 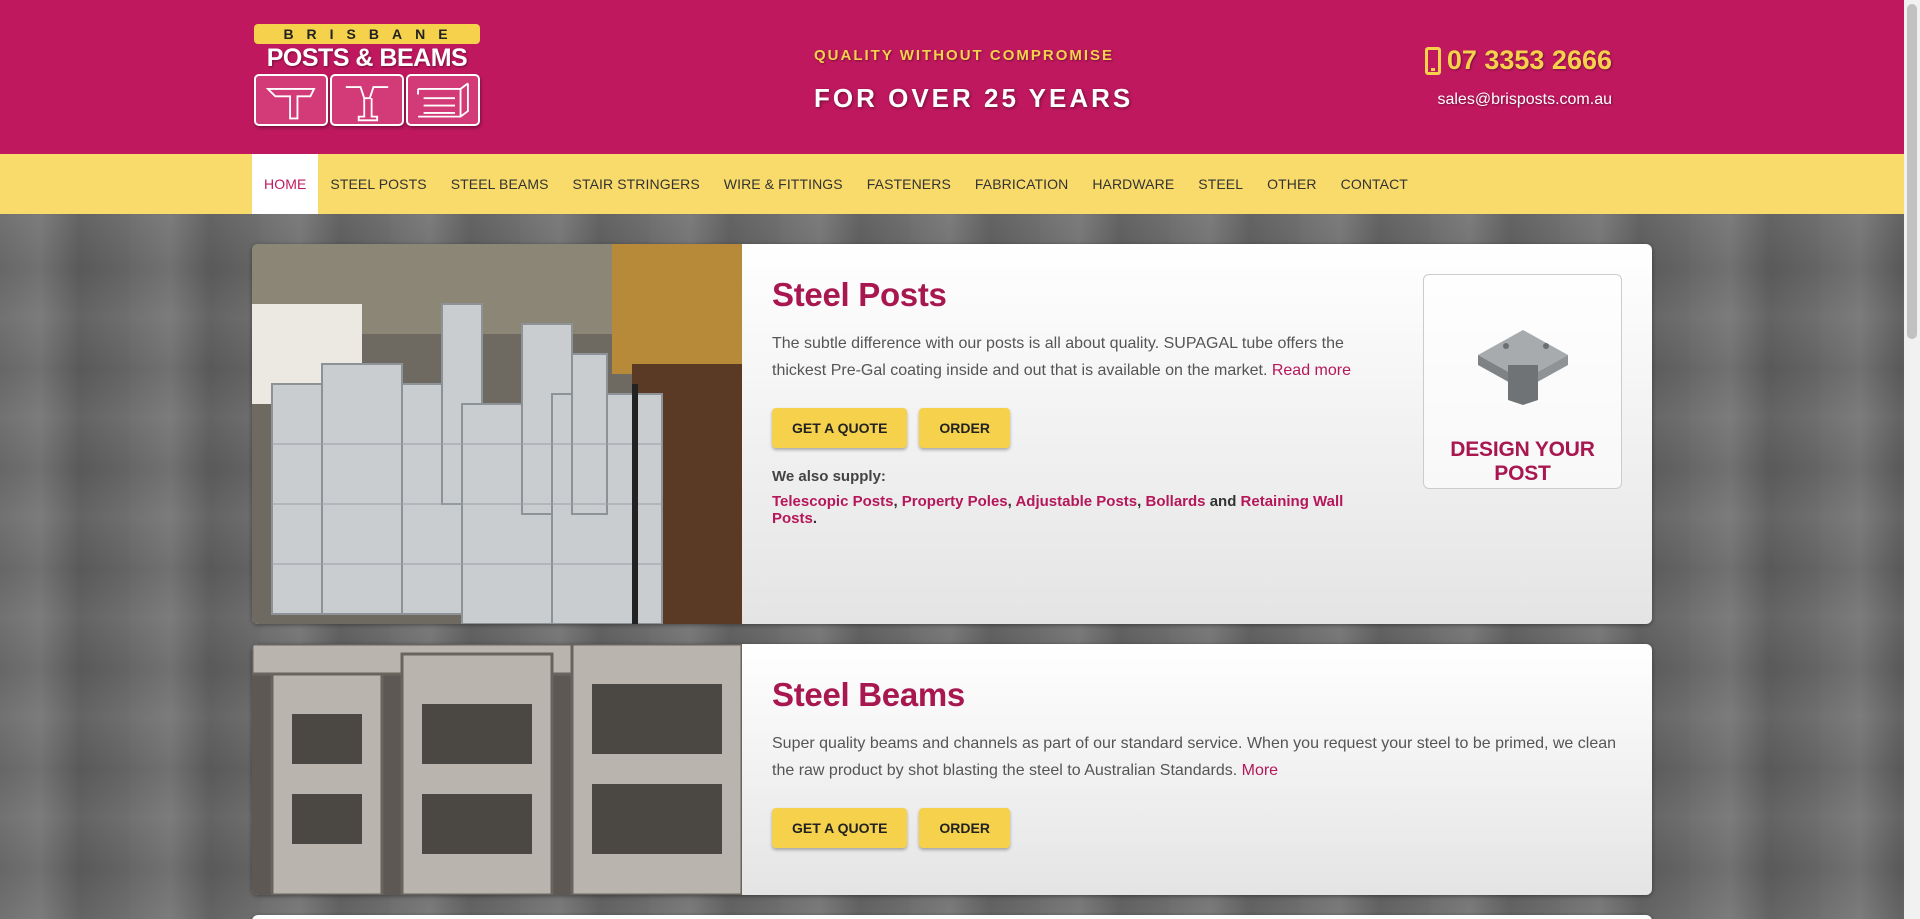 I want to click on tagline-years: FOR OVER 25 YEARS, so click(x=974, y=98).